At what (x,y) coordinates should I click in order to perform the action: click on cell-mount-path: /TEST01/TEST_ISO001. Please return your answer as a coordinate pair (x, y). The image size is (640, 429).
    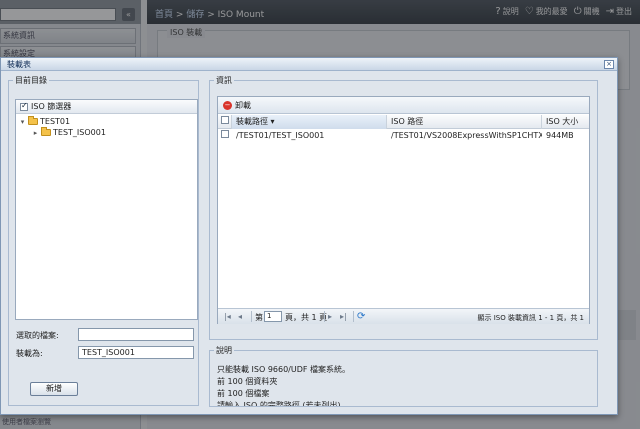
    Looking at the image, I should click on (280, 135).